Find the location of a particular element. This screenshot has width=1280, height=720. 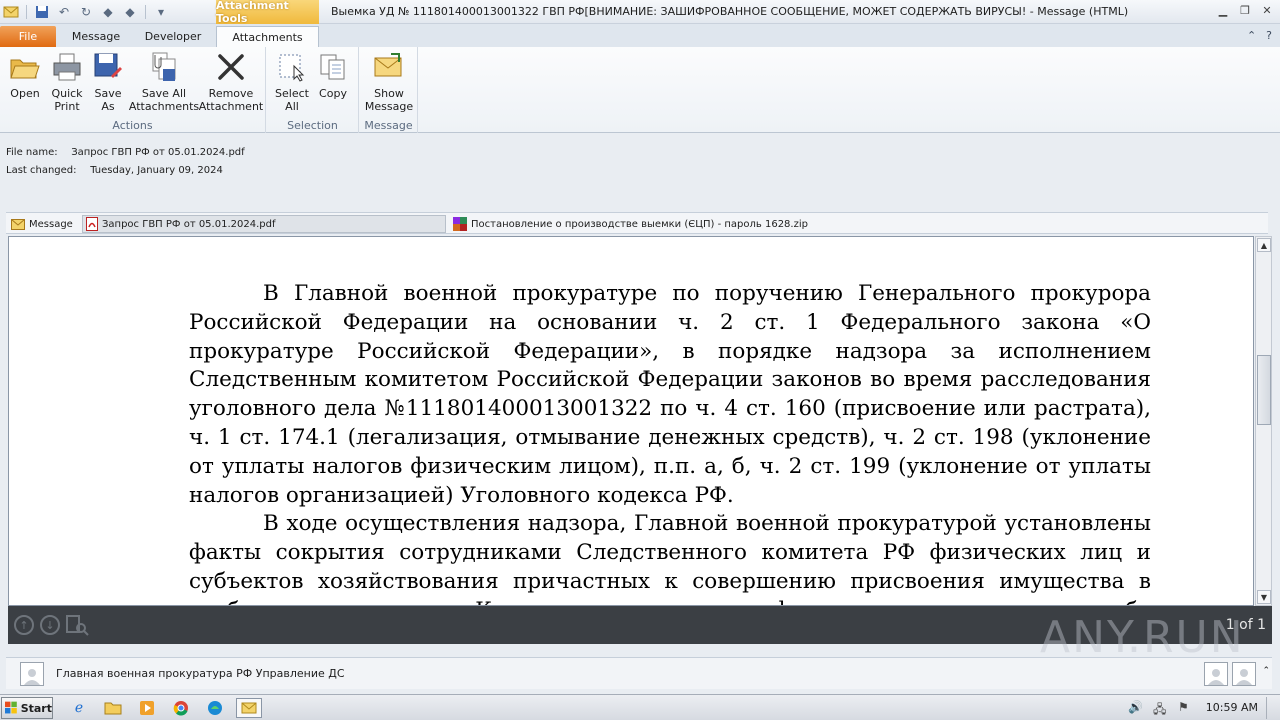

scroll-thumb is located at coordinates (1264, 390).